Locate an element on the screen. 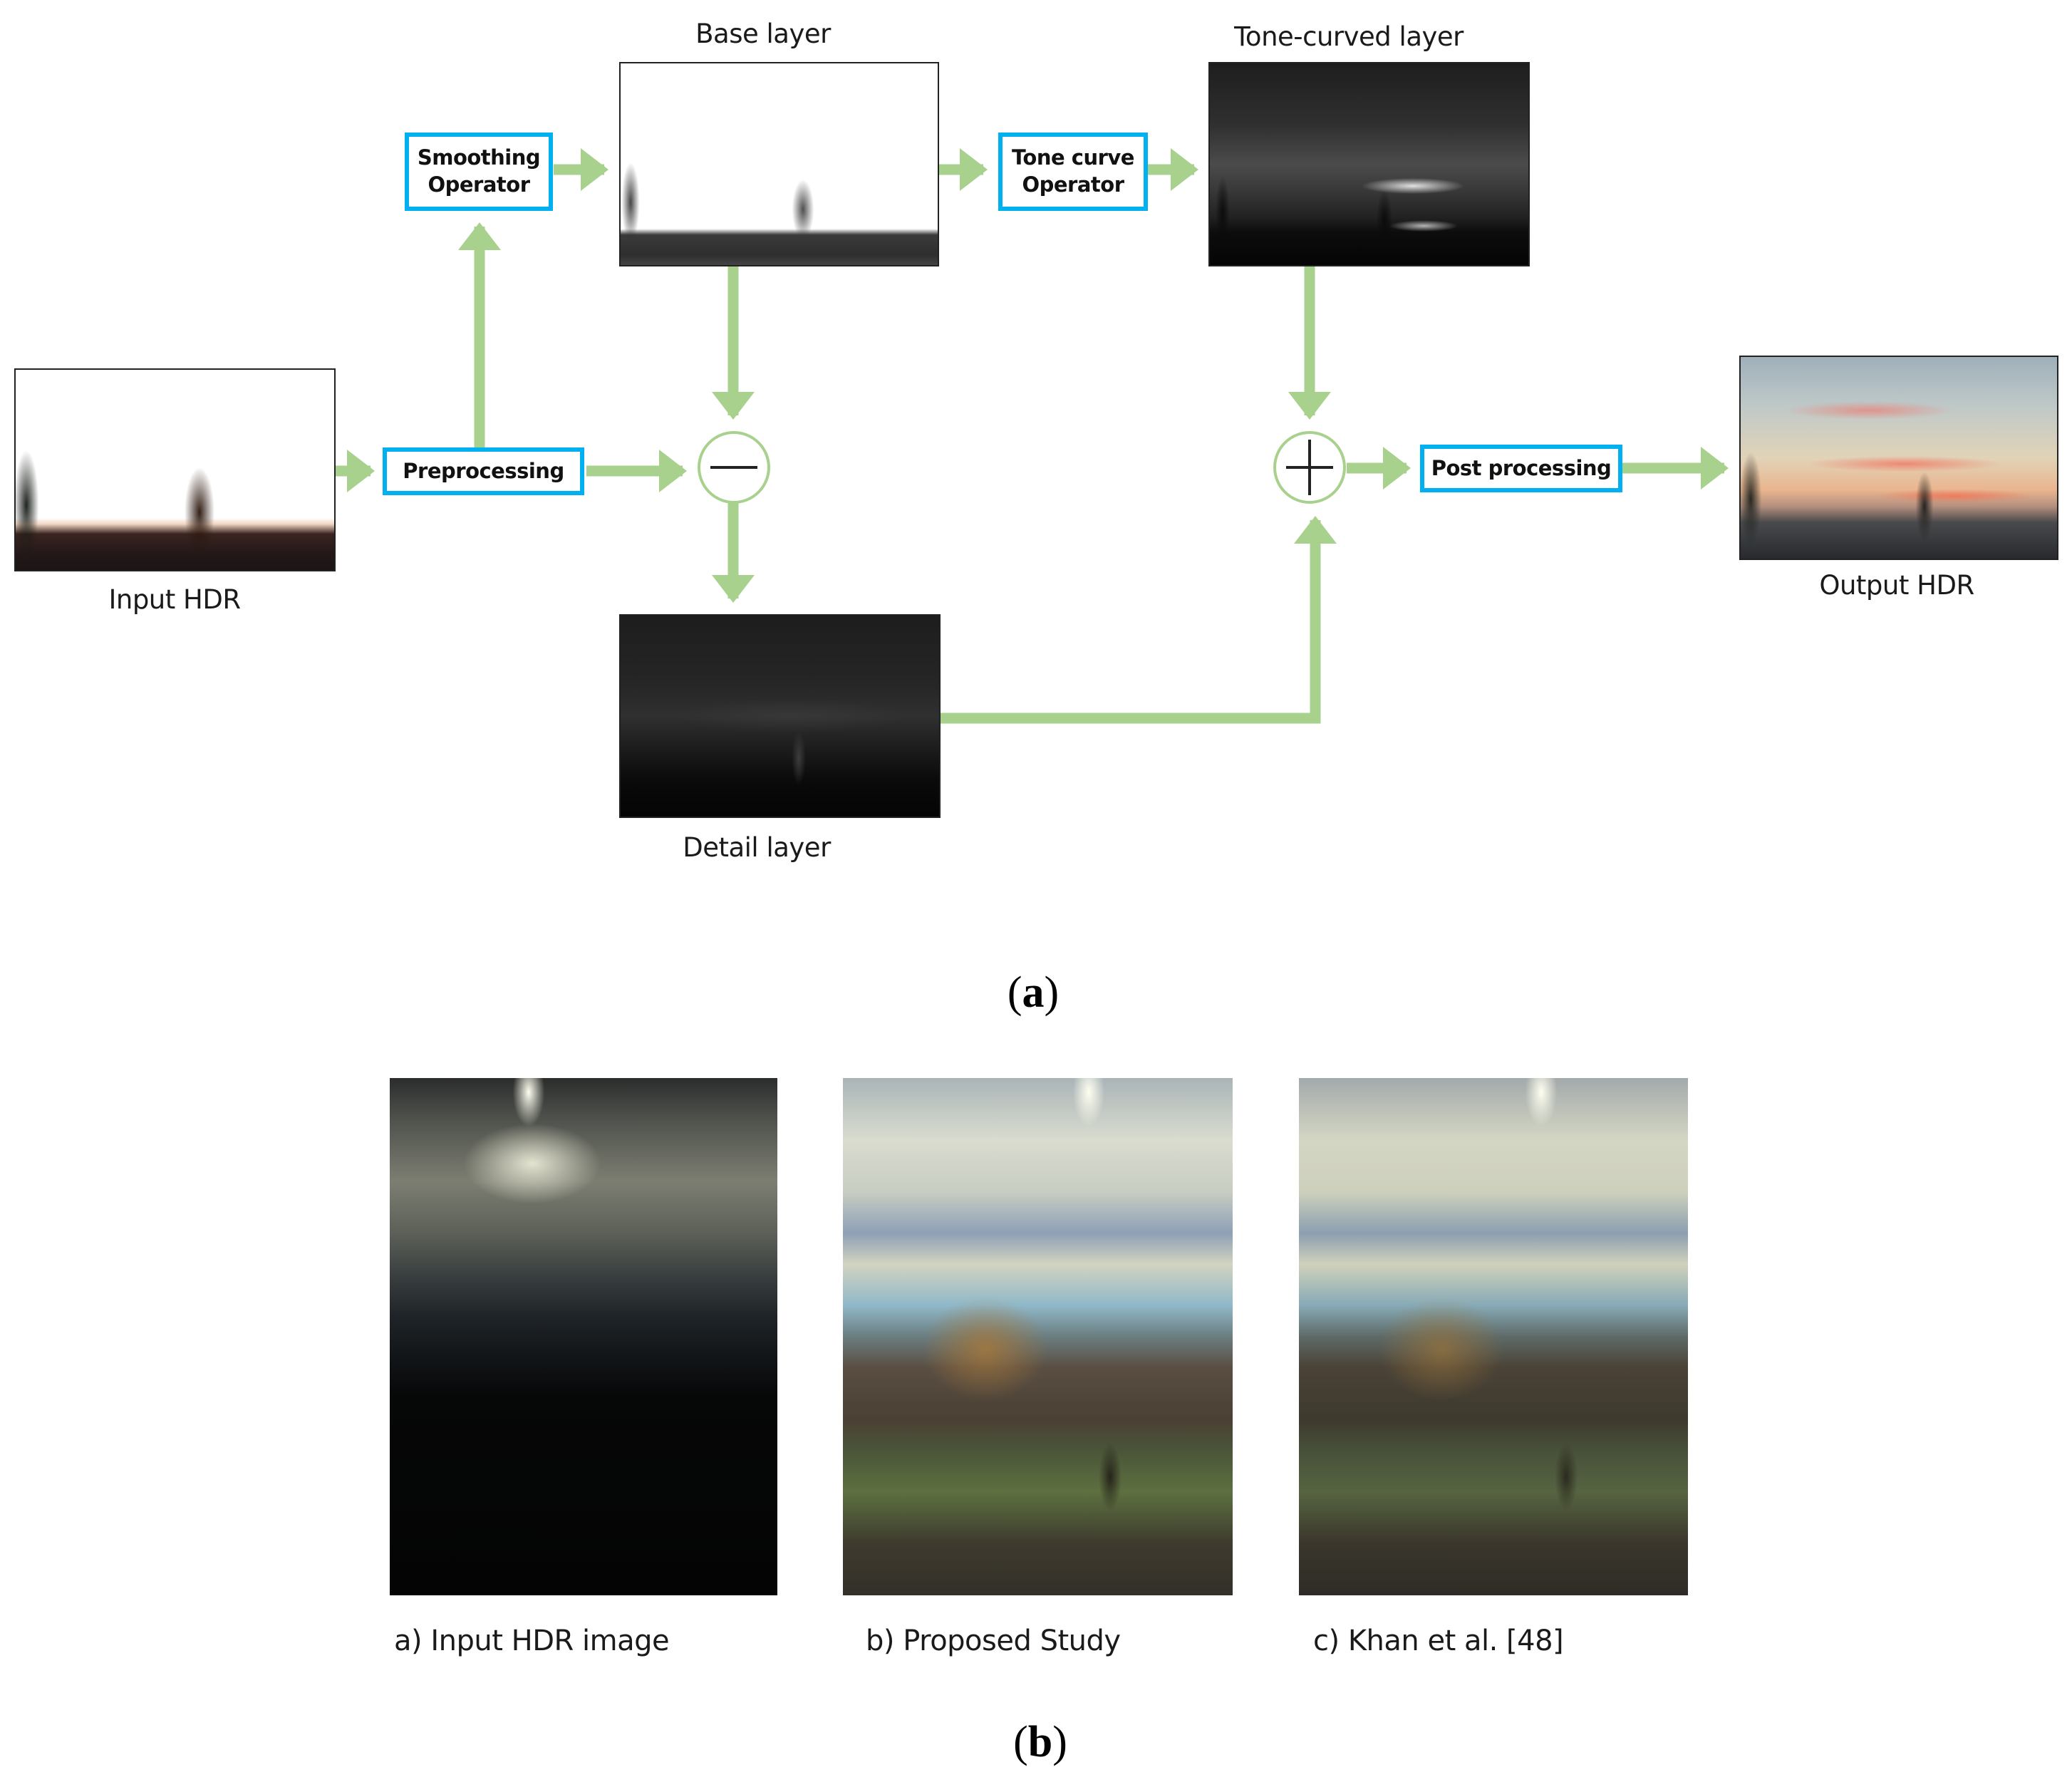 The width and height of the screenshot is (2072, 1787). add-junction is located at coordinates (1309, 468).